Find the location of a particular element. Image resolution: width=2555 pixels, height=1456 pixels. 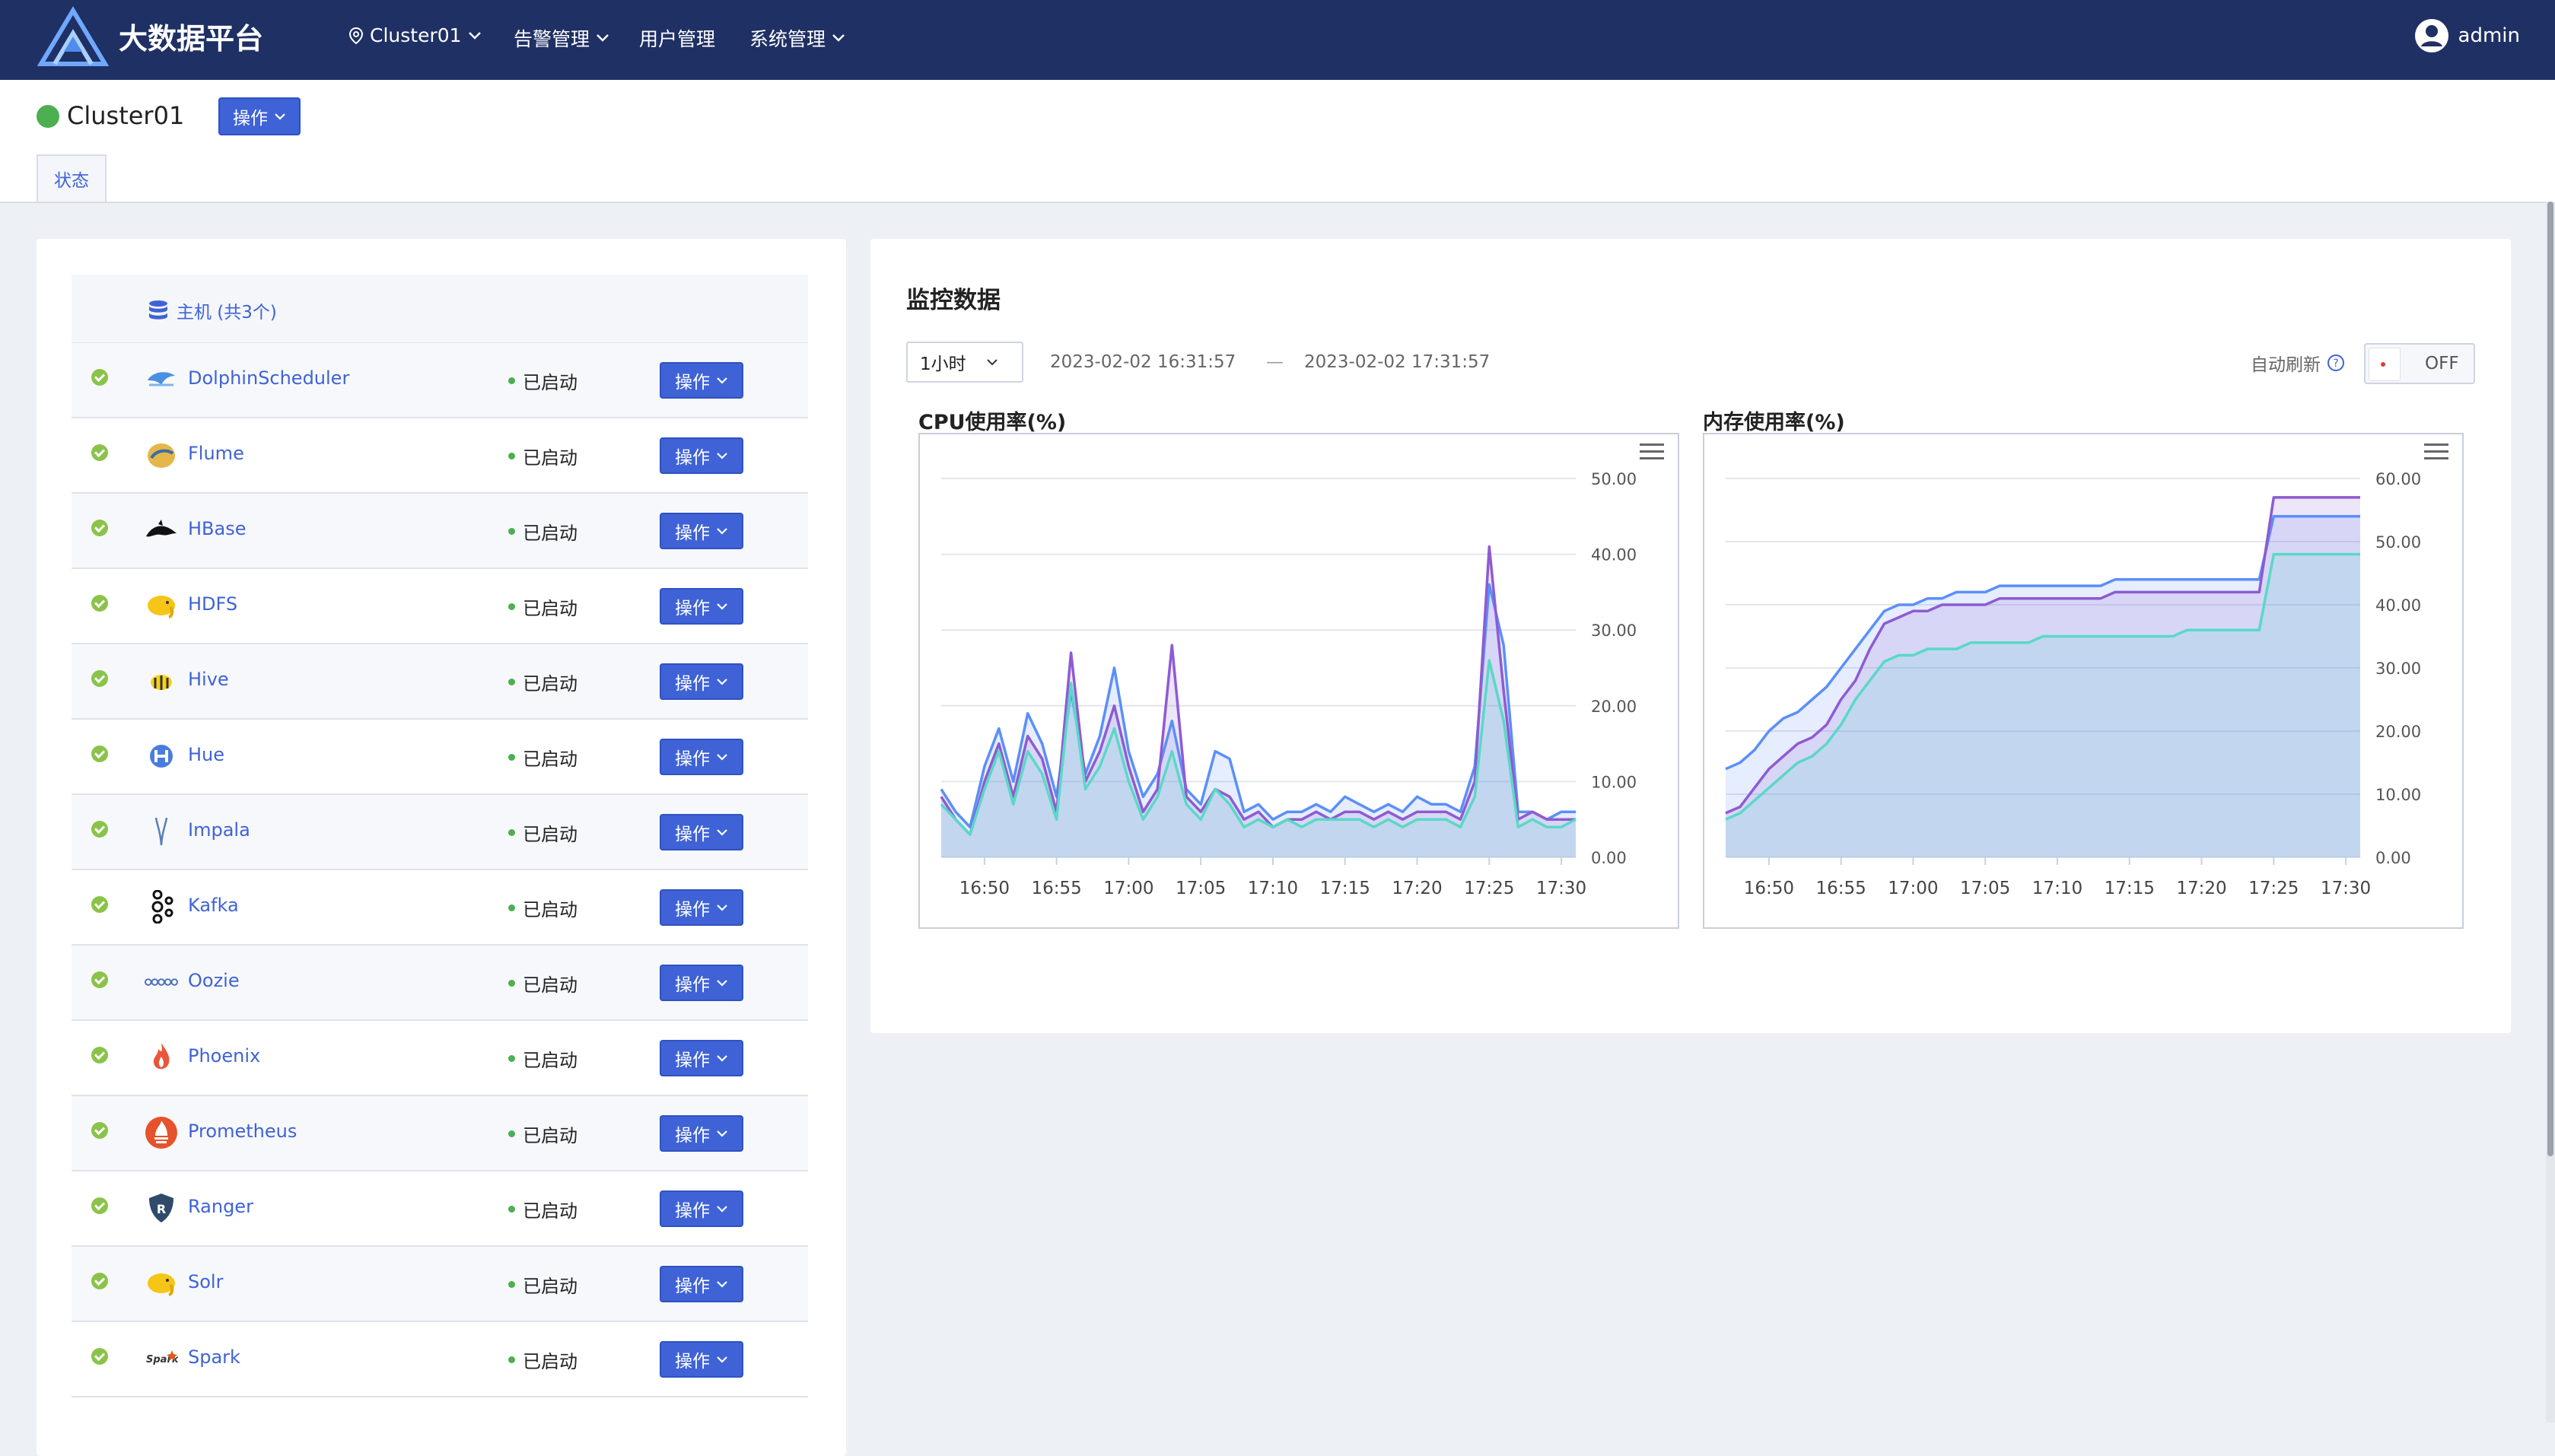

page-scrollbar is located at coordinates (2551, 812).